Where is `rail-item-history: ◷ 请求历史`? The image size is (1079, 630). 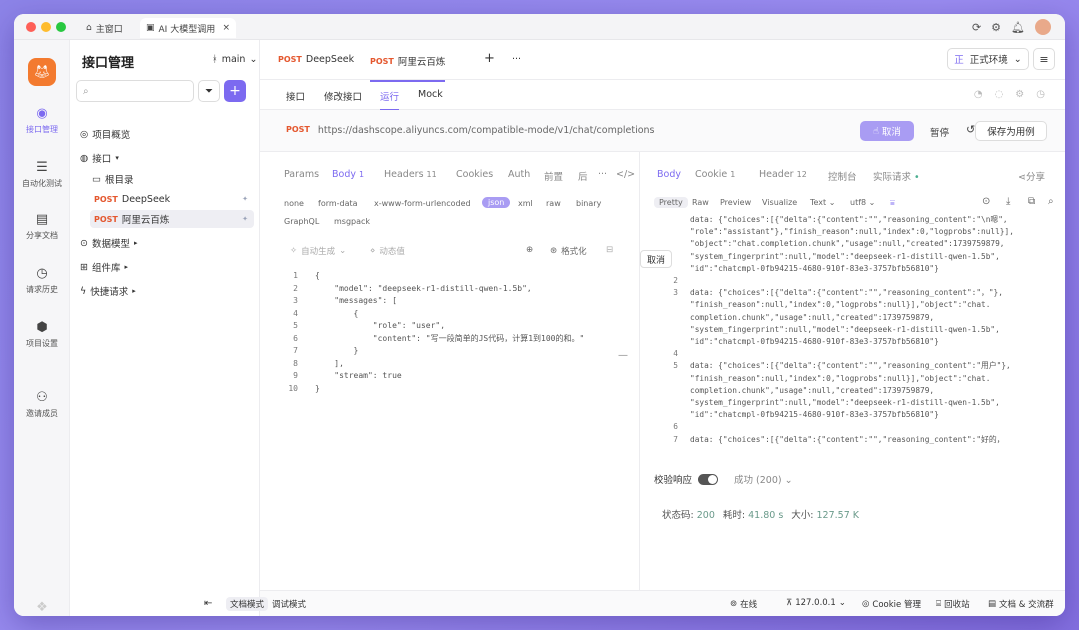
rail-item-history: ◷ 请求历史 is located at coordinates (42, 280).